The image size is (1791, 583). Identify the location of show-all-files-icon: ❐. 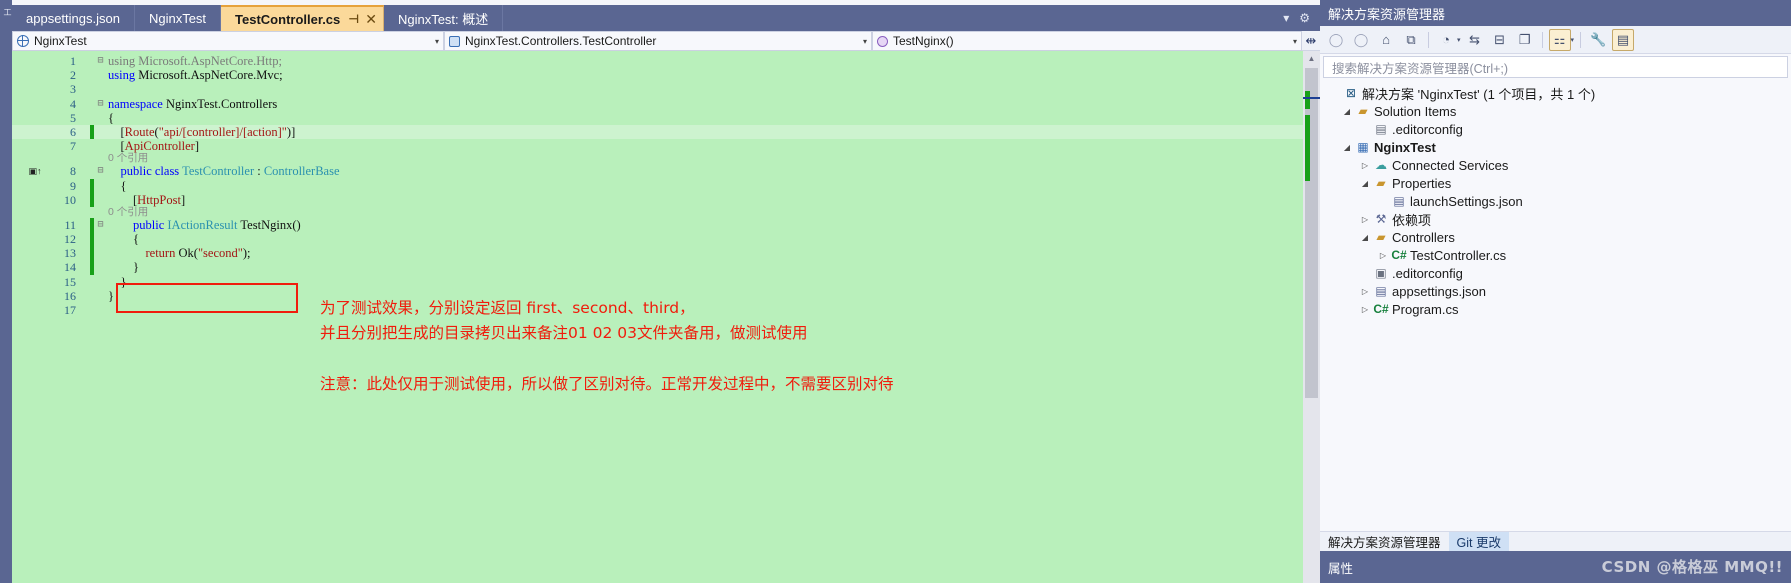
(1525, 40).